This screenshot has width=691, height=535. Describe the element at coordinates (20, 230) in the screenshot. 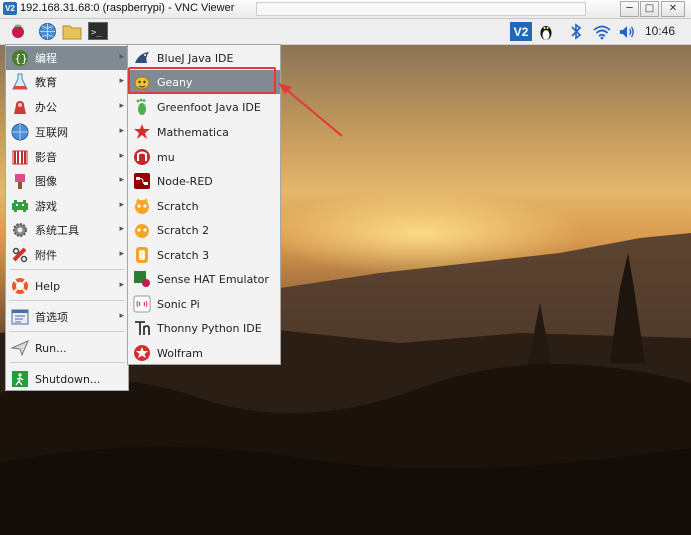

I see `system-tools-icon` at that location.